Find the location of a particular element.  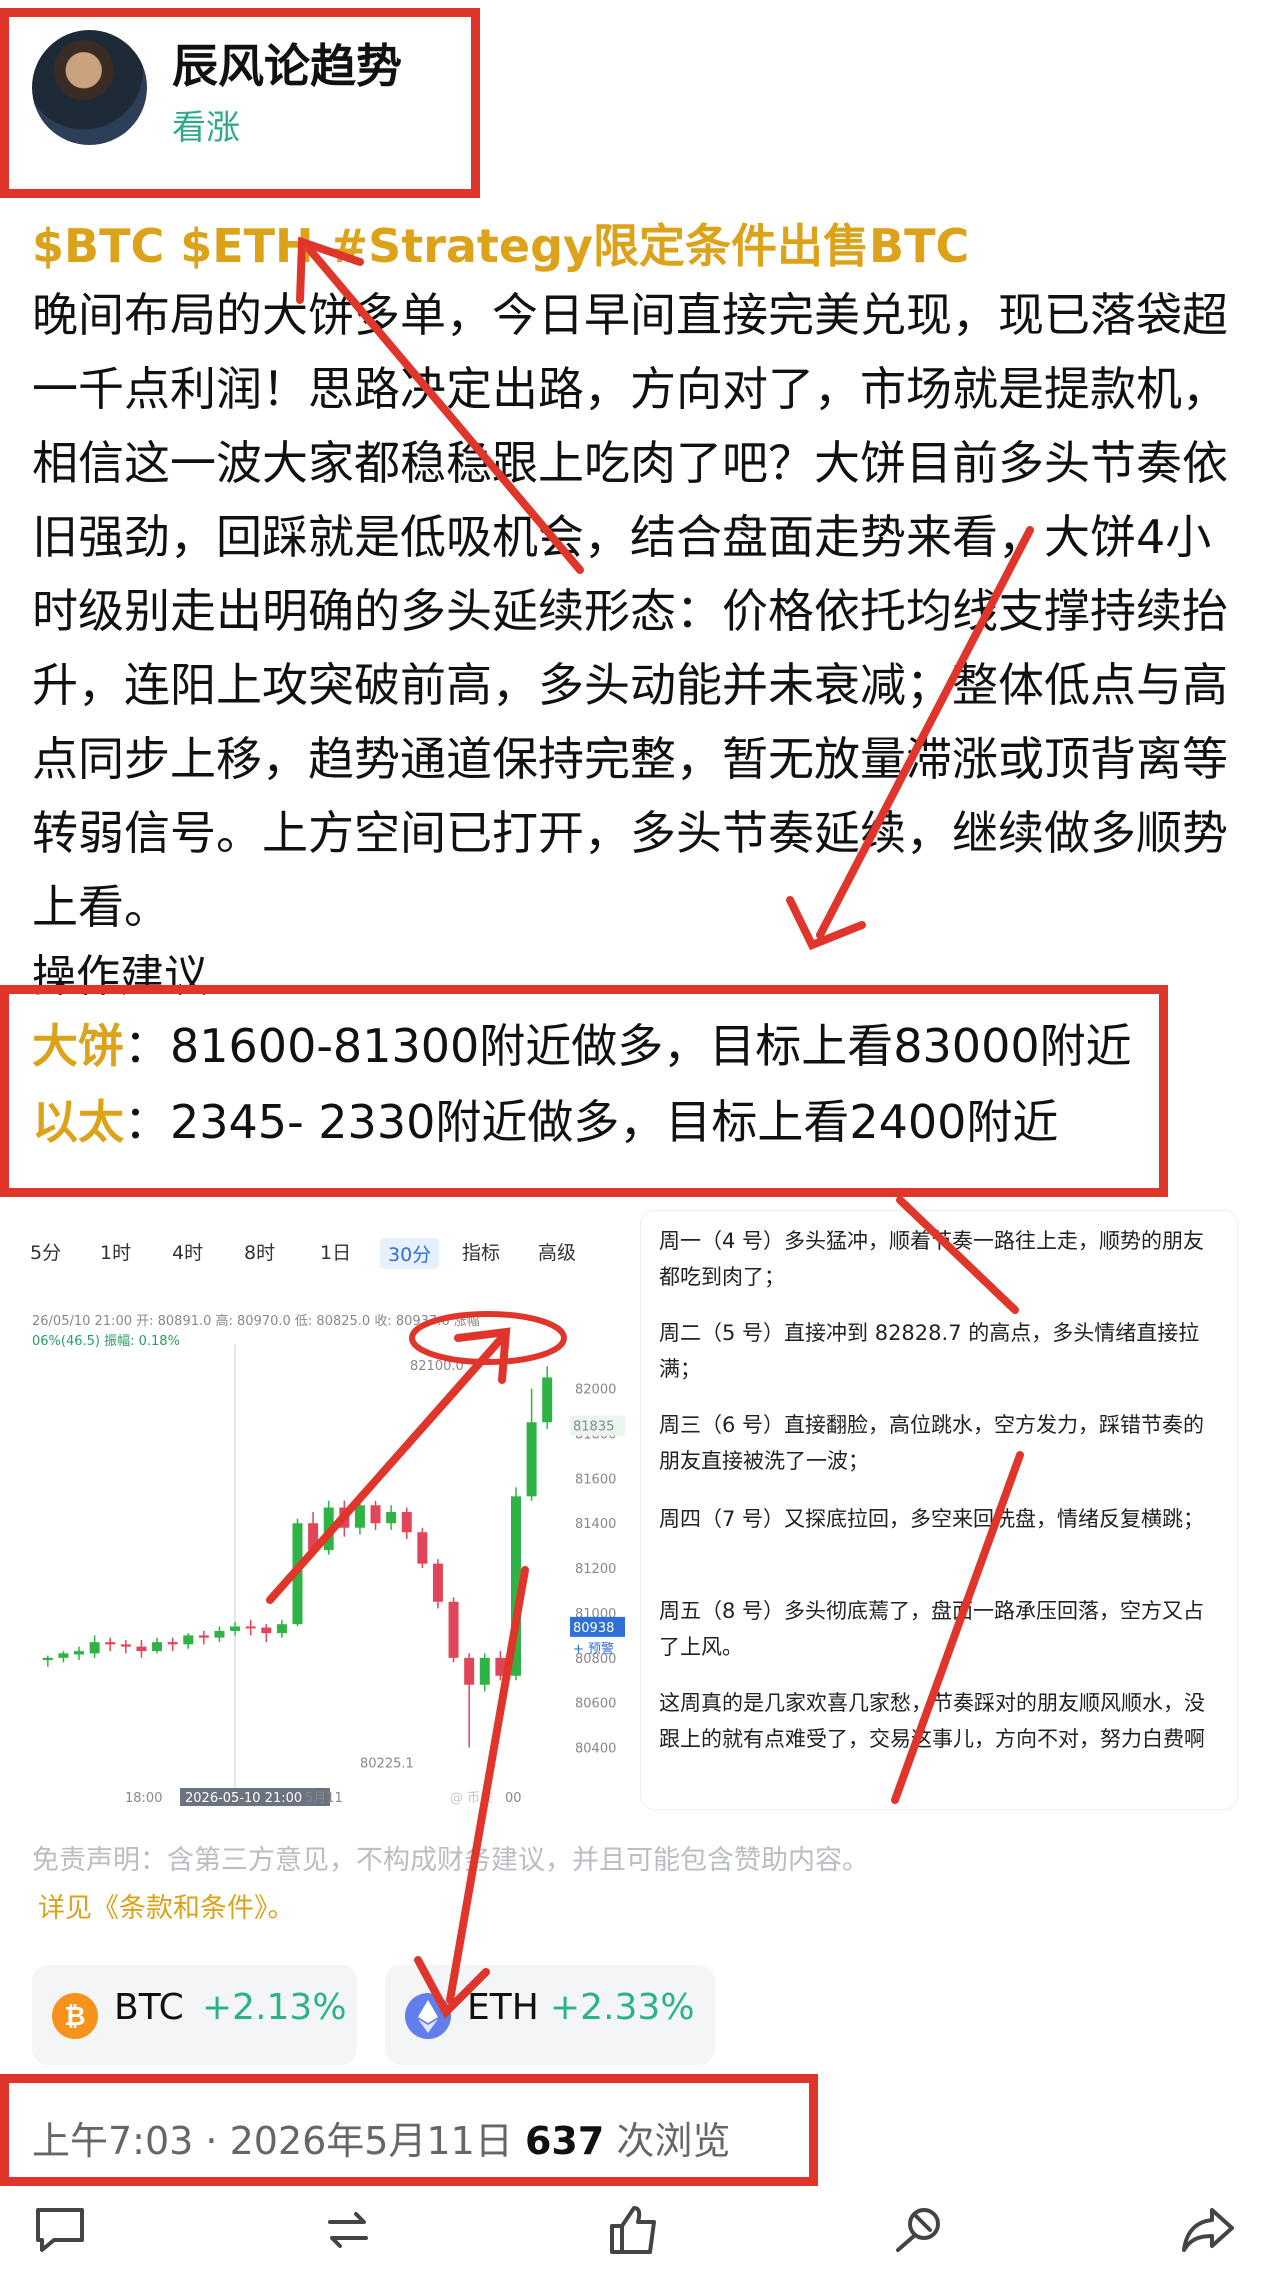

annotation-box-ops is located at coordinates (584, 1091).